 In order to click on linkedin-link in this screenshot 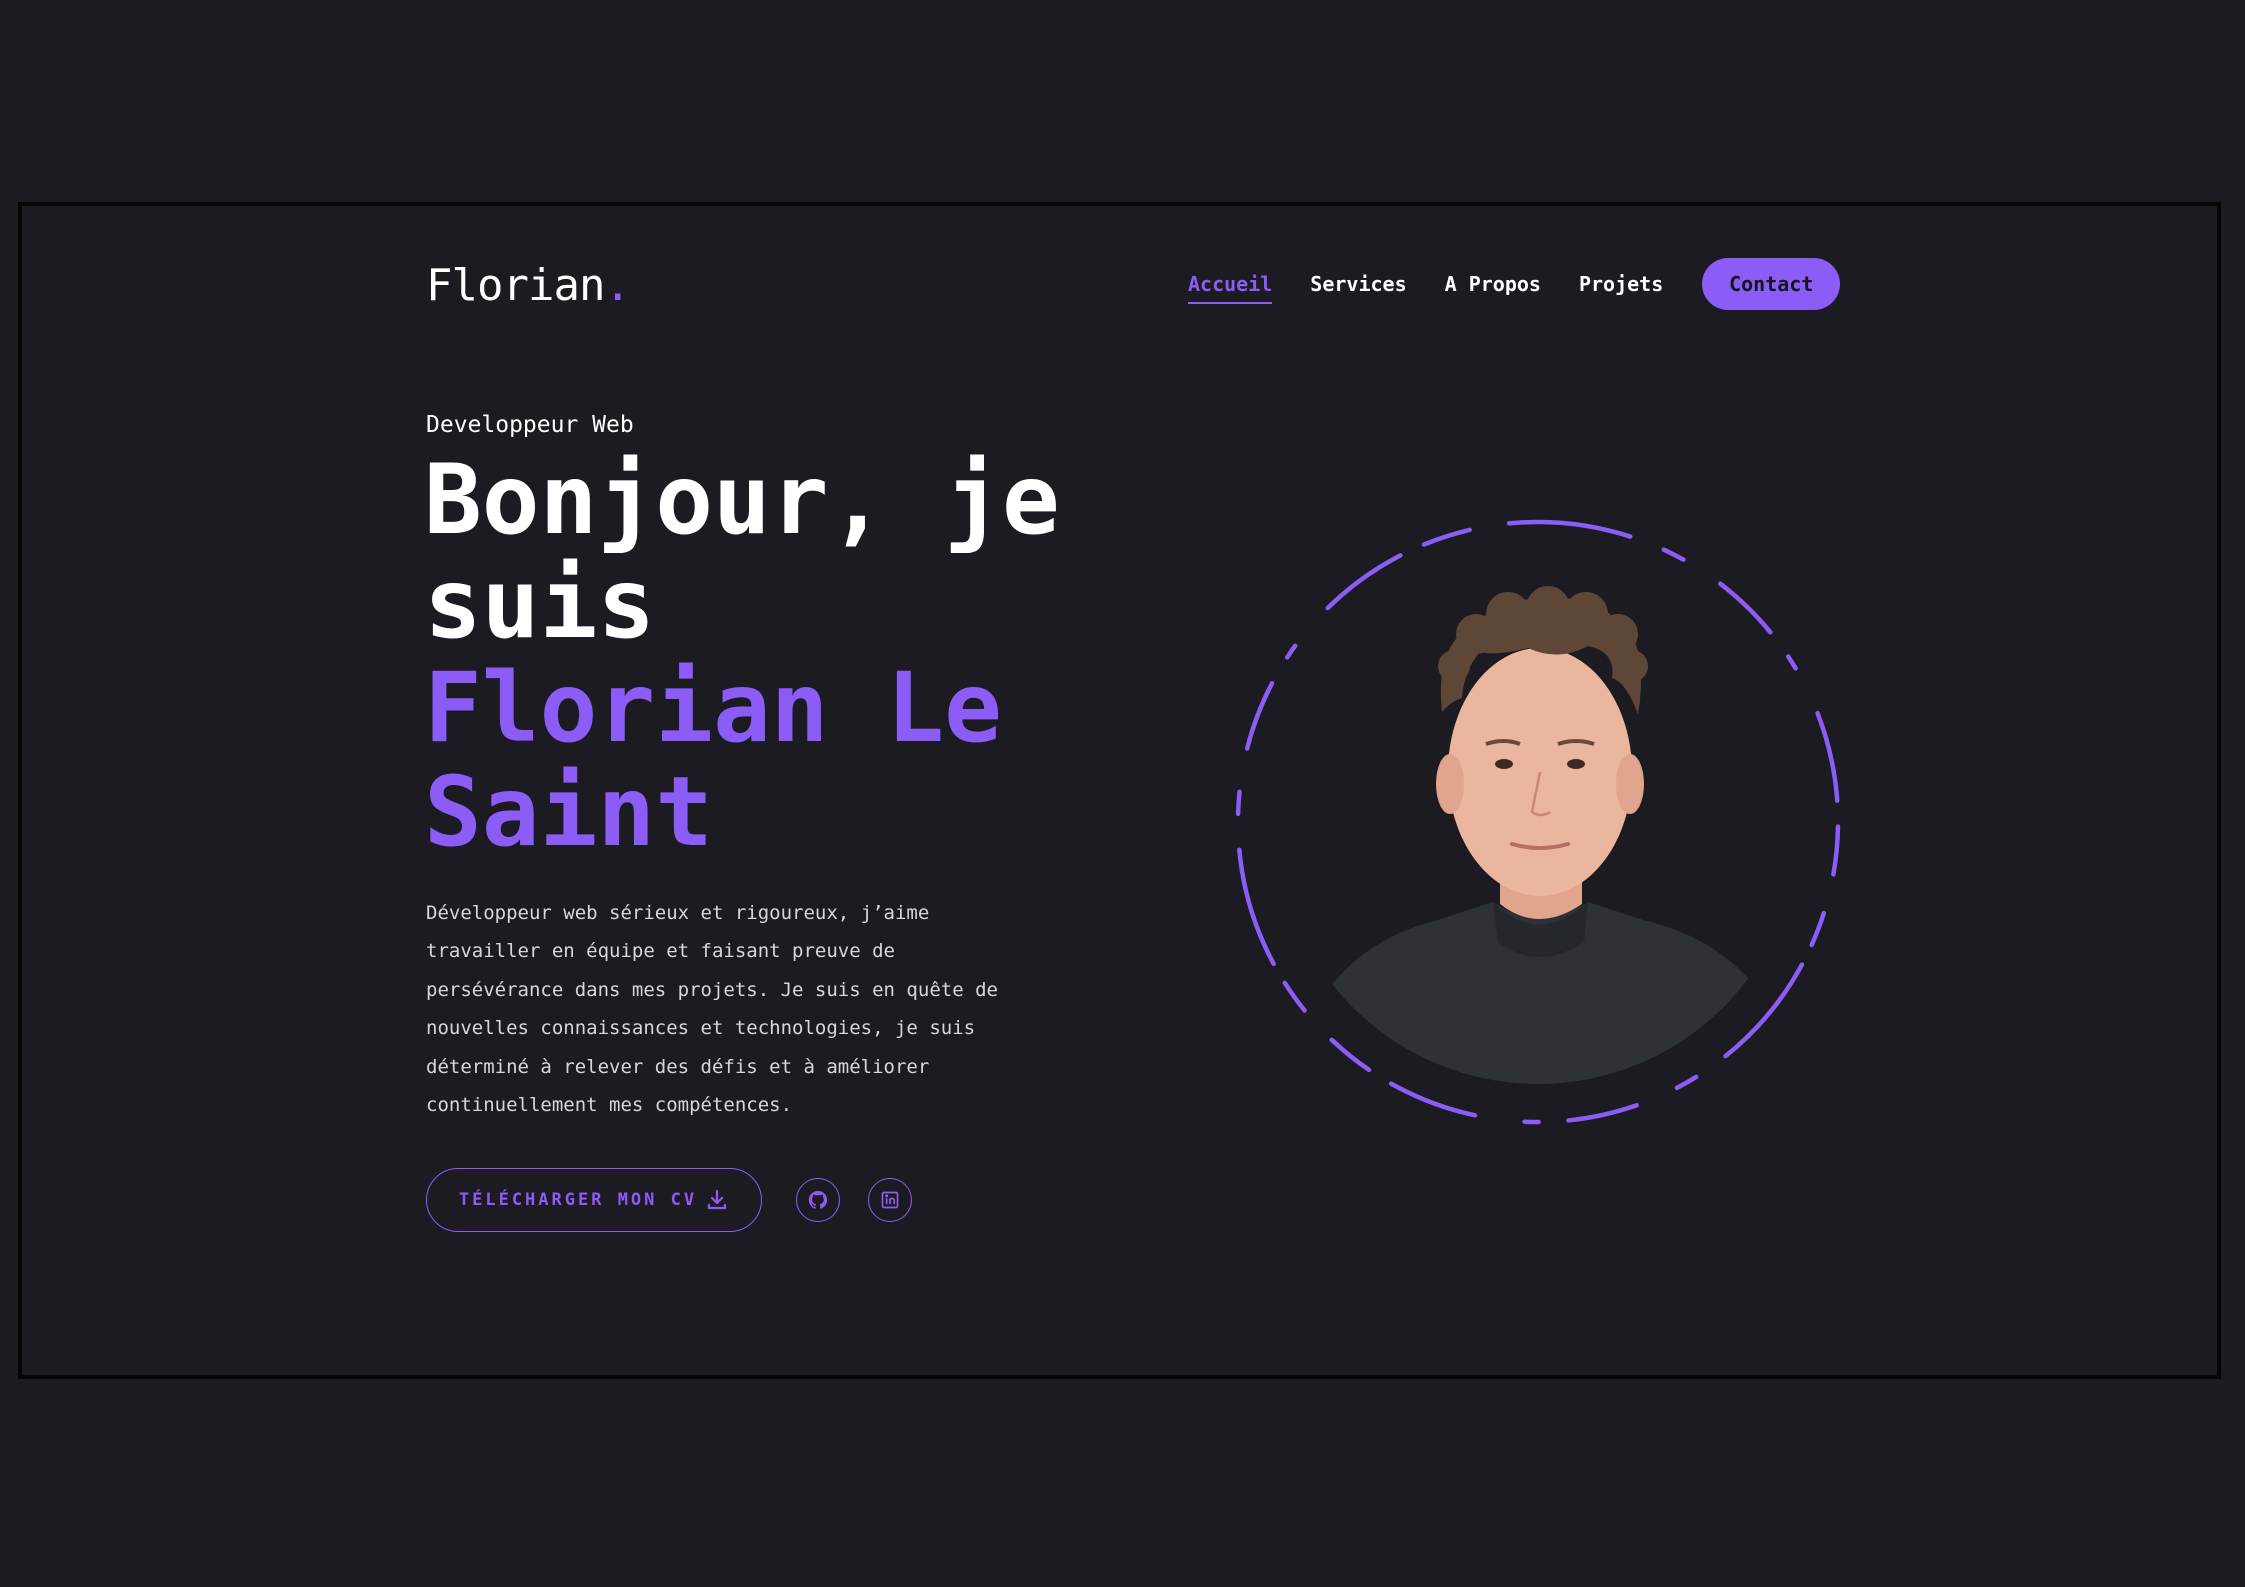, I will do `click(890, 1200)`.